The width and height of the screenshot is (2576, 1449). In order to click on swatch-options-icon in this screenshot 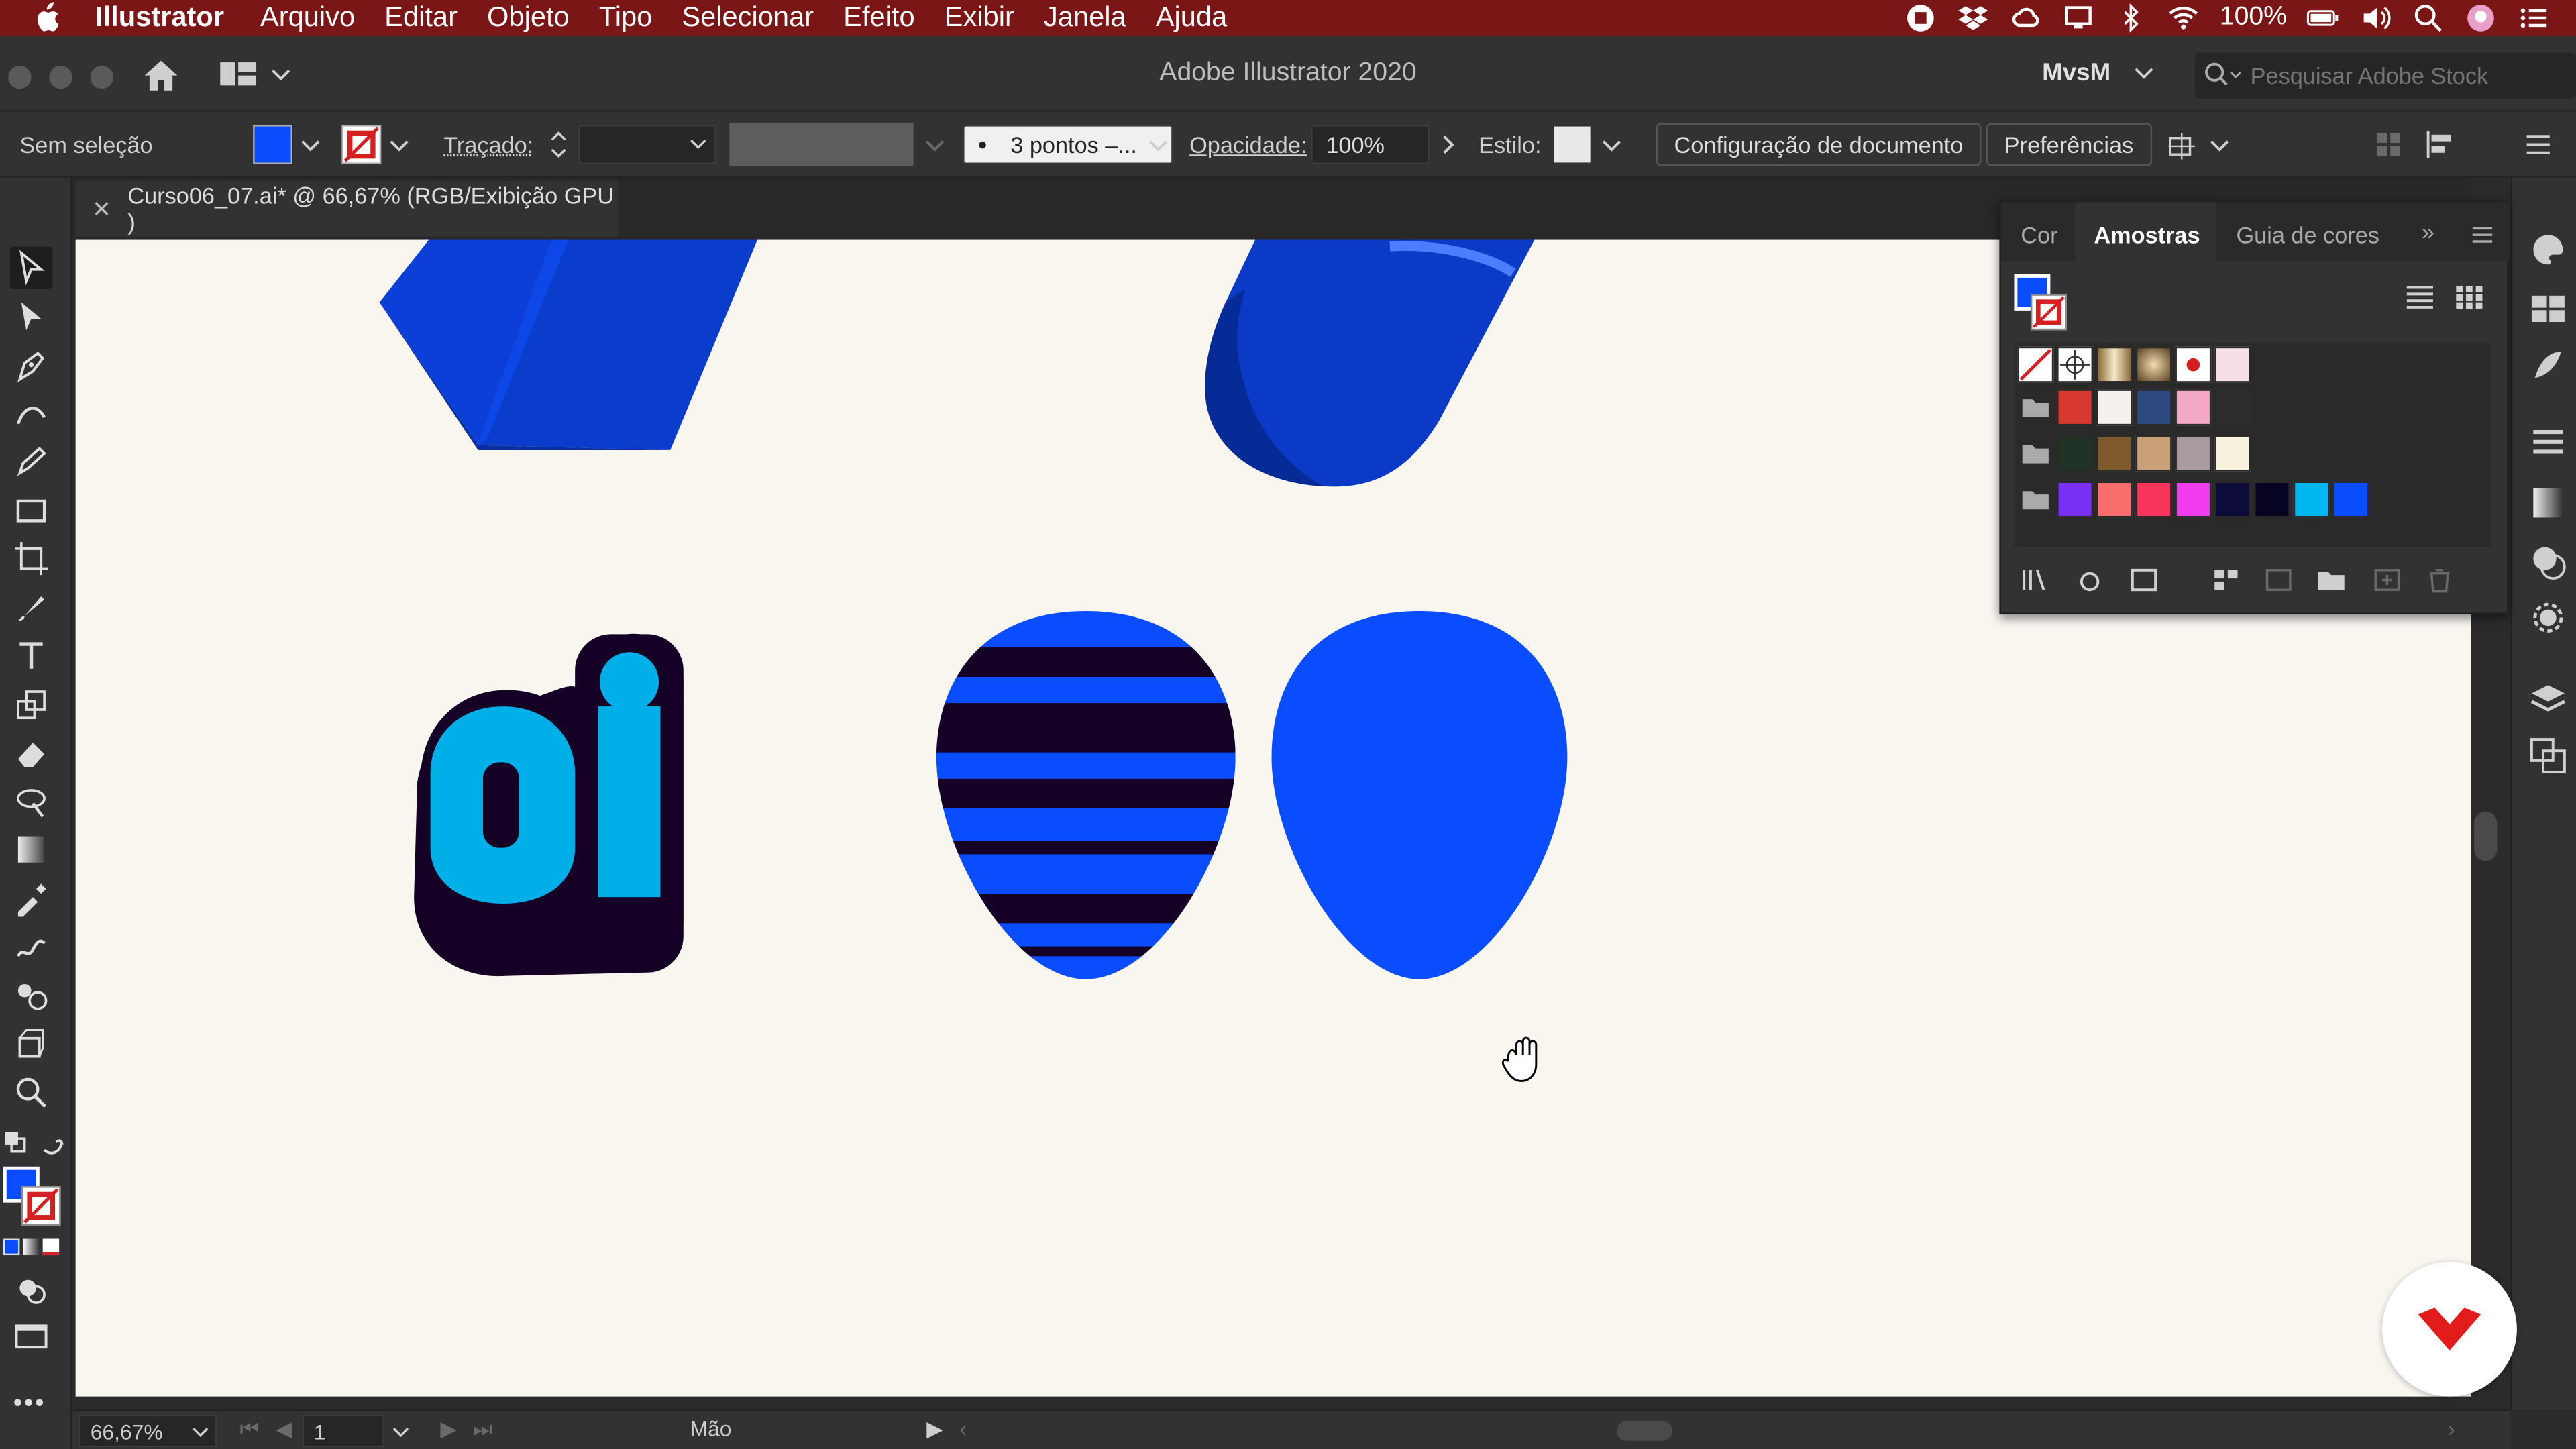, I will do `click(2144, 580)`.